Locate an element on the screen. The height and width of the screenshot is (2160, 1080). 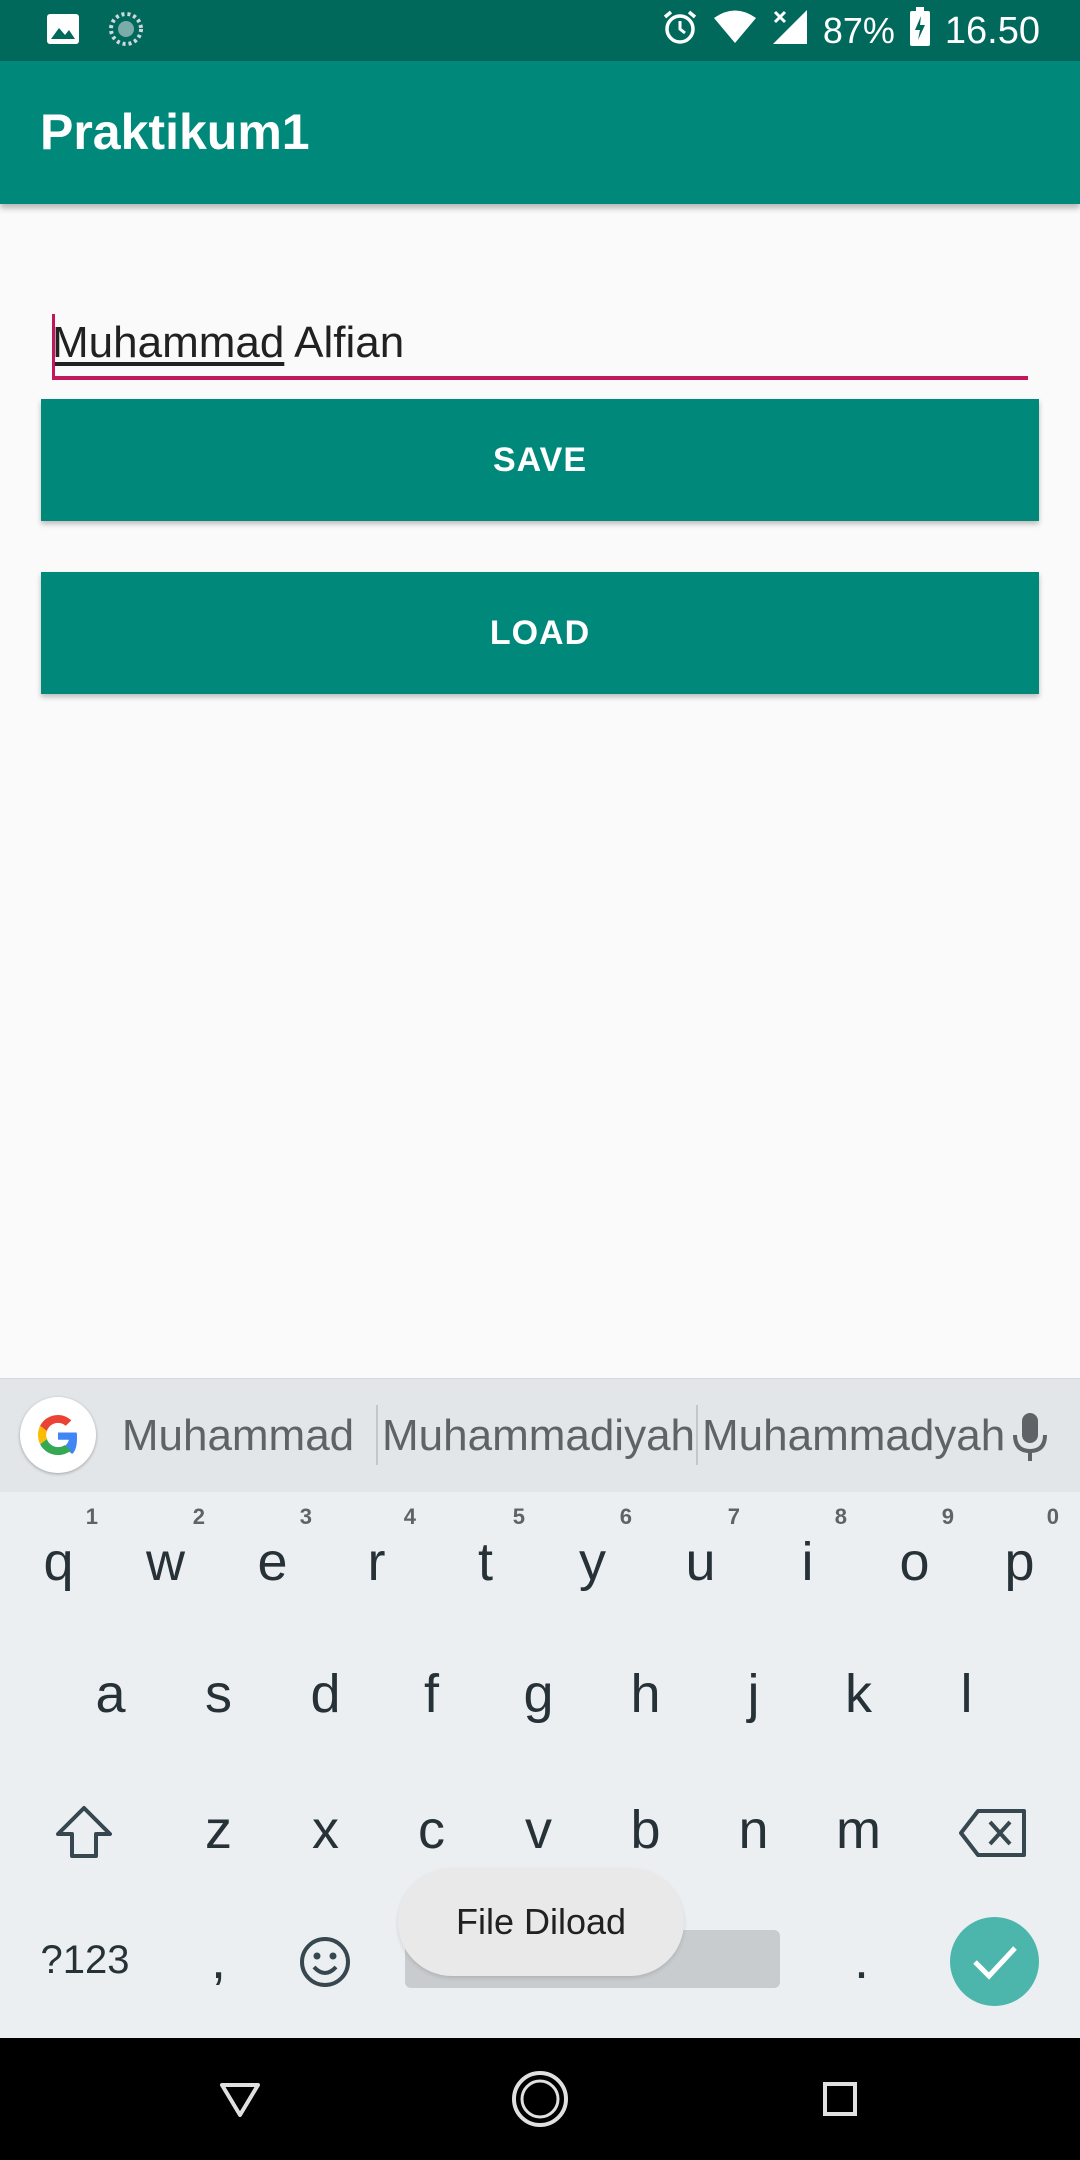
status-bar: 87% 16.50 is located at coordinates (540, 30).